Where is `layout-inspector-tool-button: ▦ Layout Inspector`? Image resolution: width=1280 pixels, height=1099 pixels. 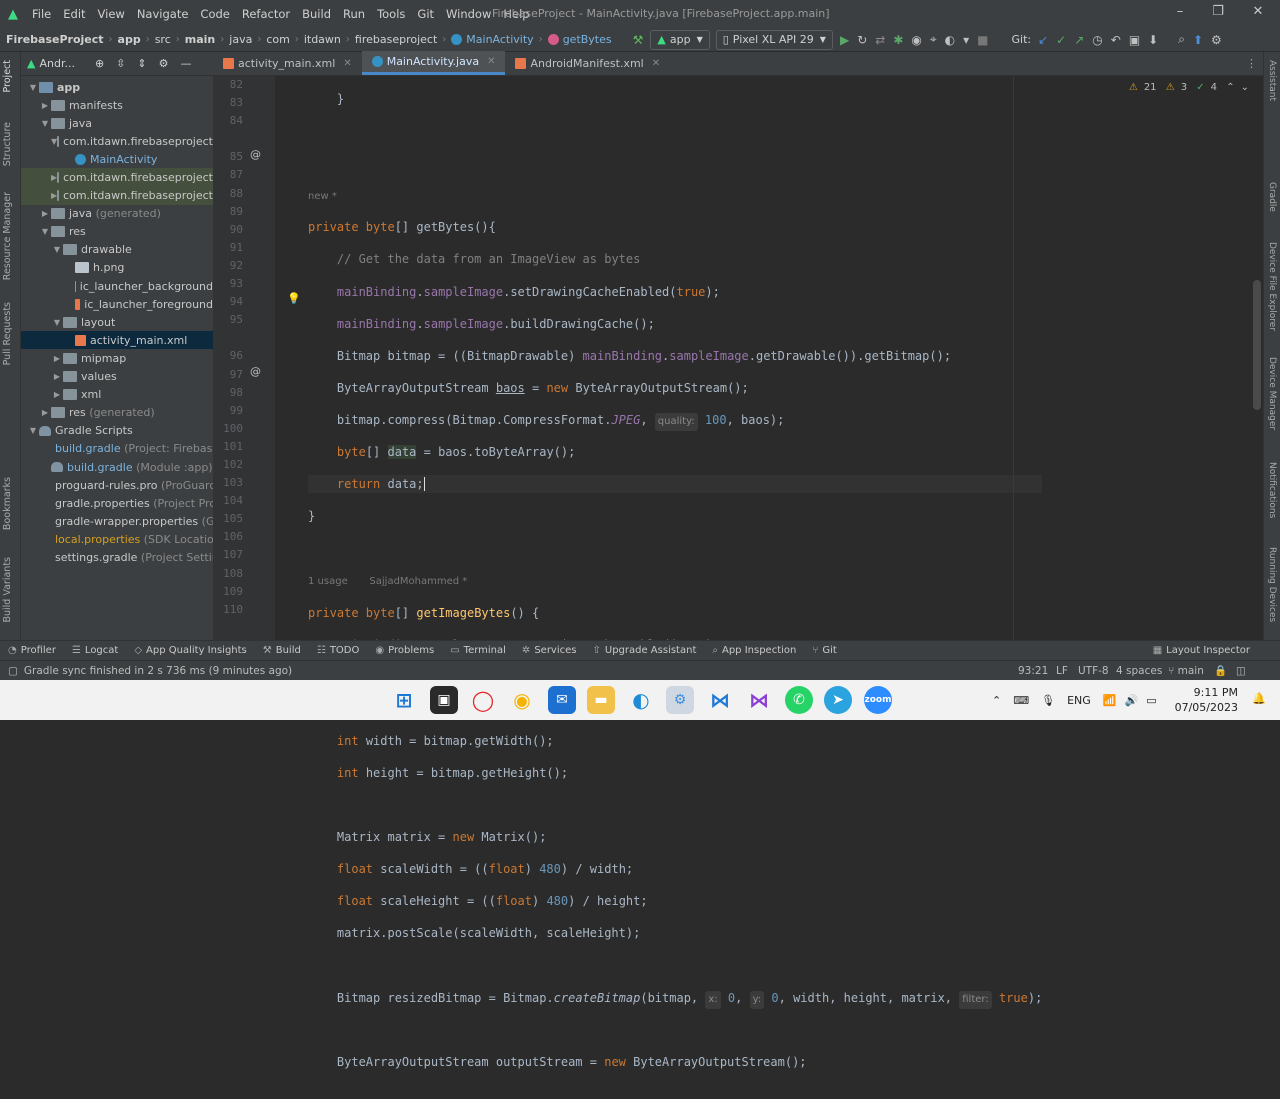 layout-inspector-tool-button: ▦ Layout Inspector is located at coordinates (1201, 650).